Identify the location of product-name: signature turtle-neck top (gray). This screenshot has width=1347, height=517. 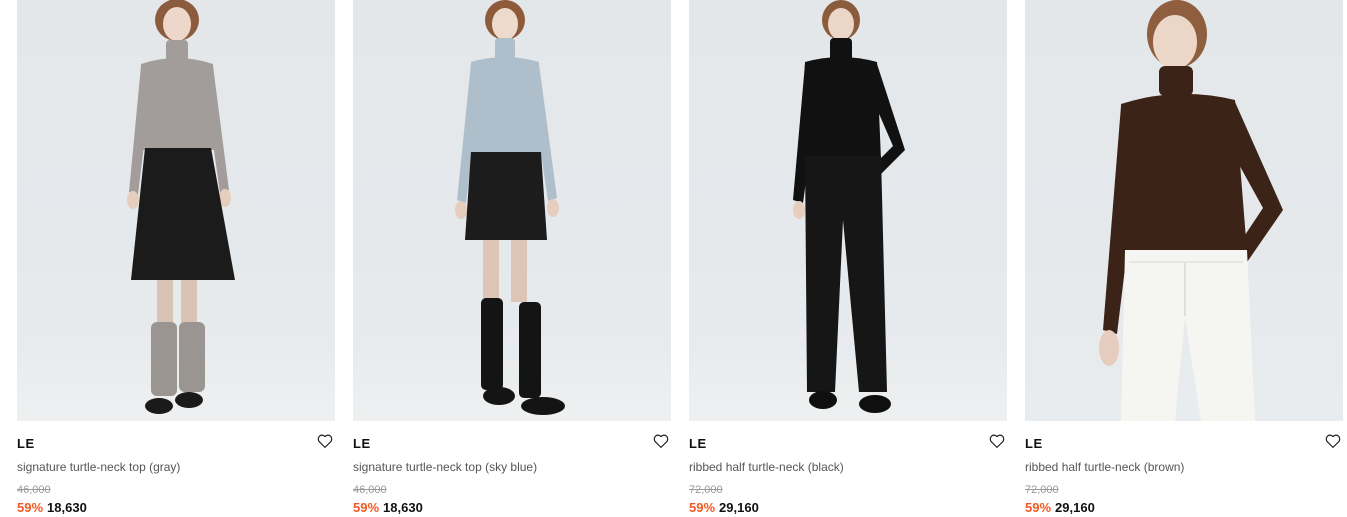
(98, 467).